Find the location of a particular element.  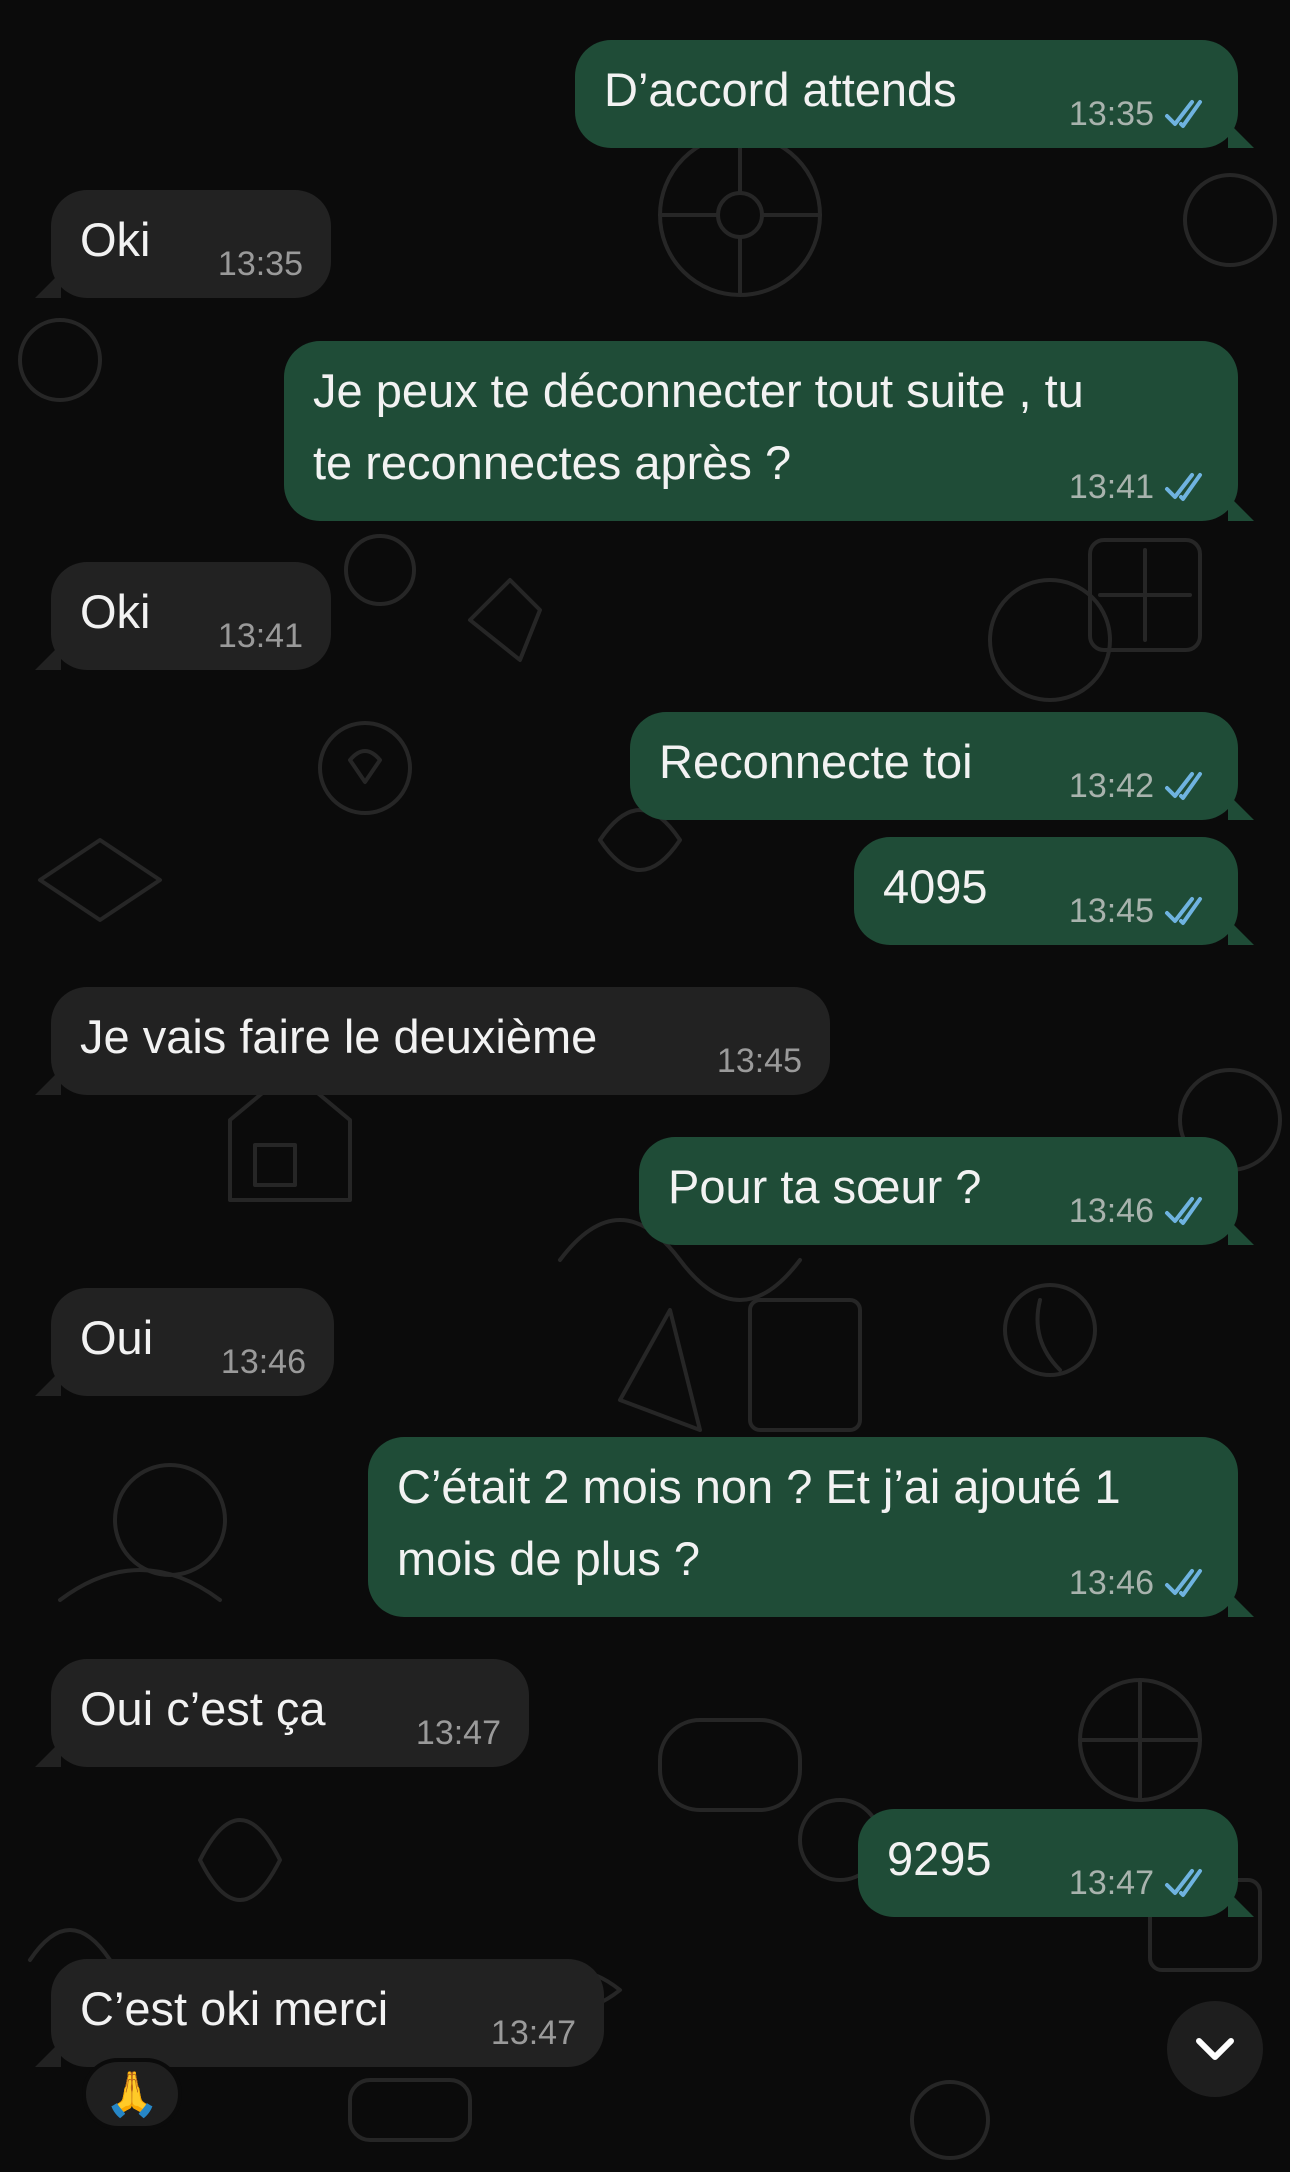

incoming-message: Oui c’est ça 13:47 is located at coordinates (282, 1713).